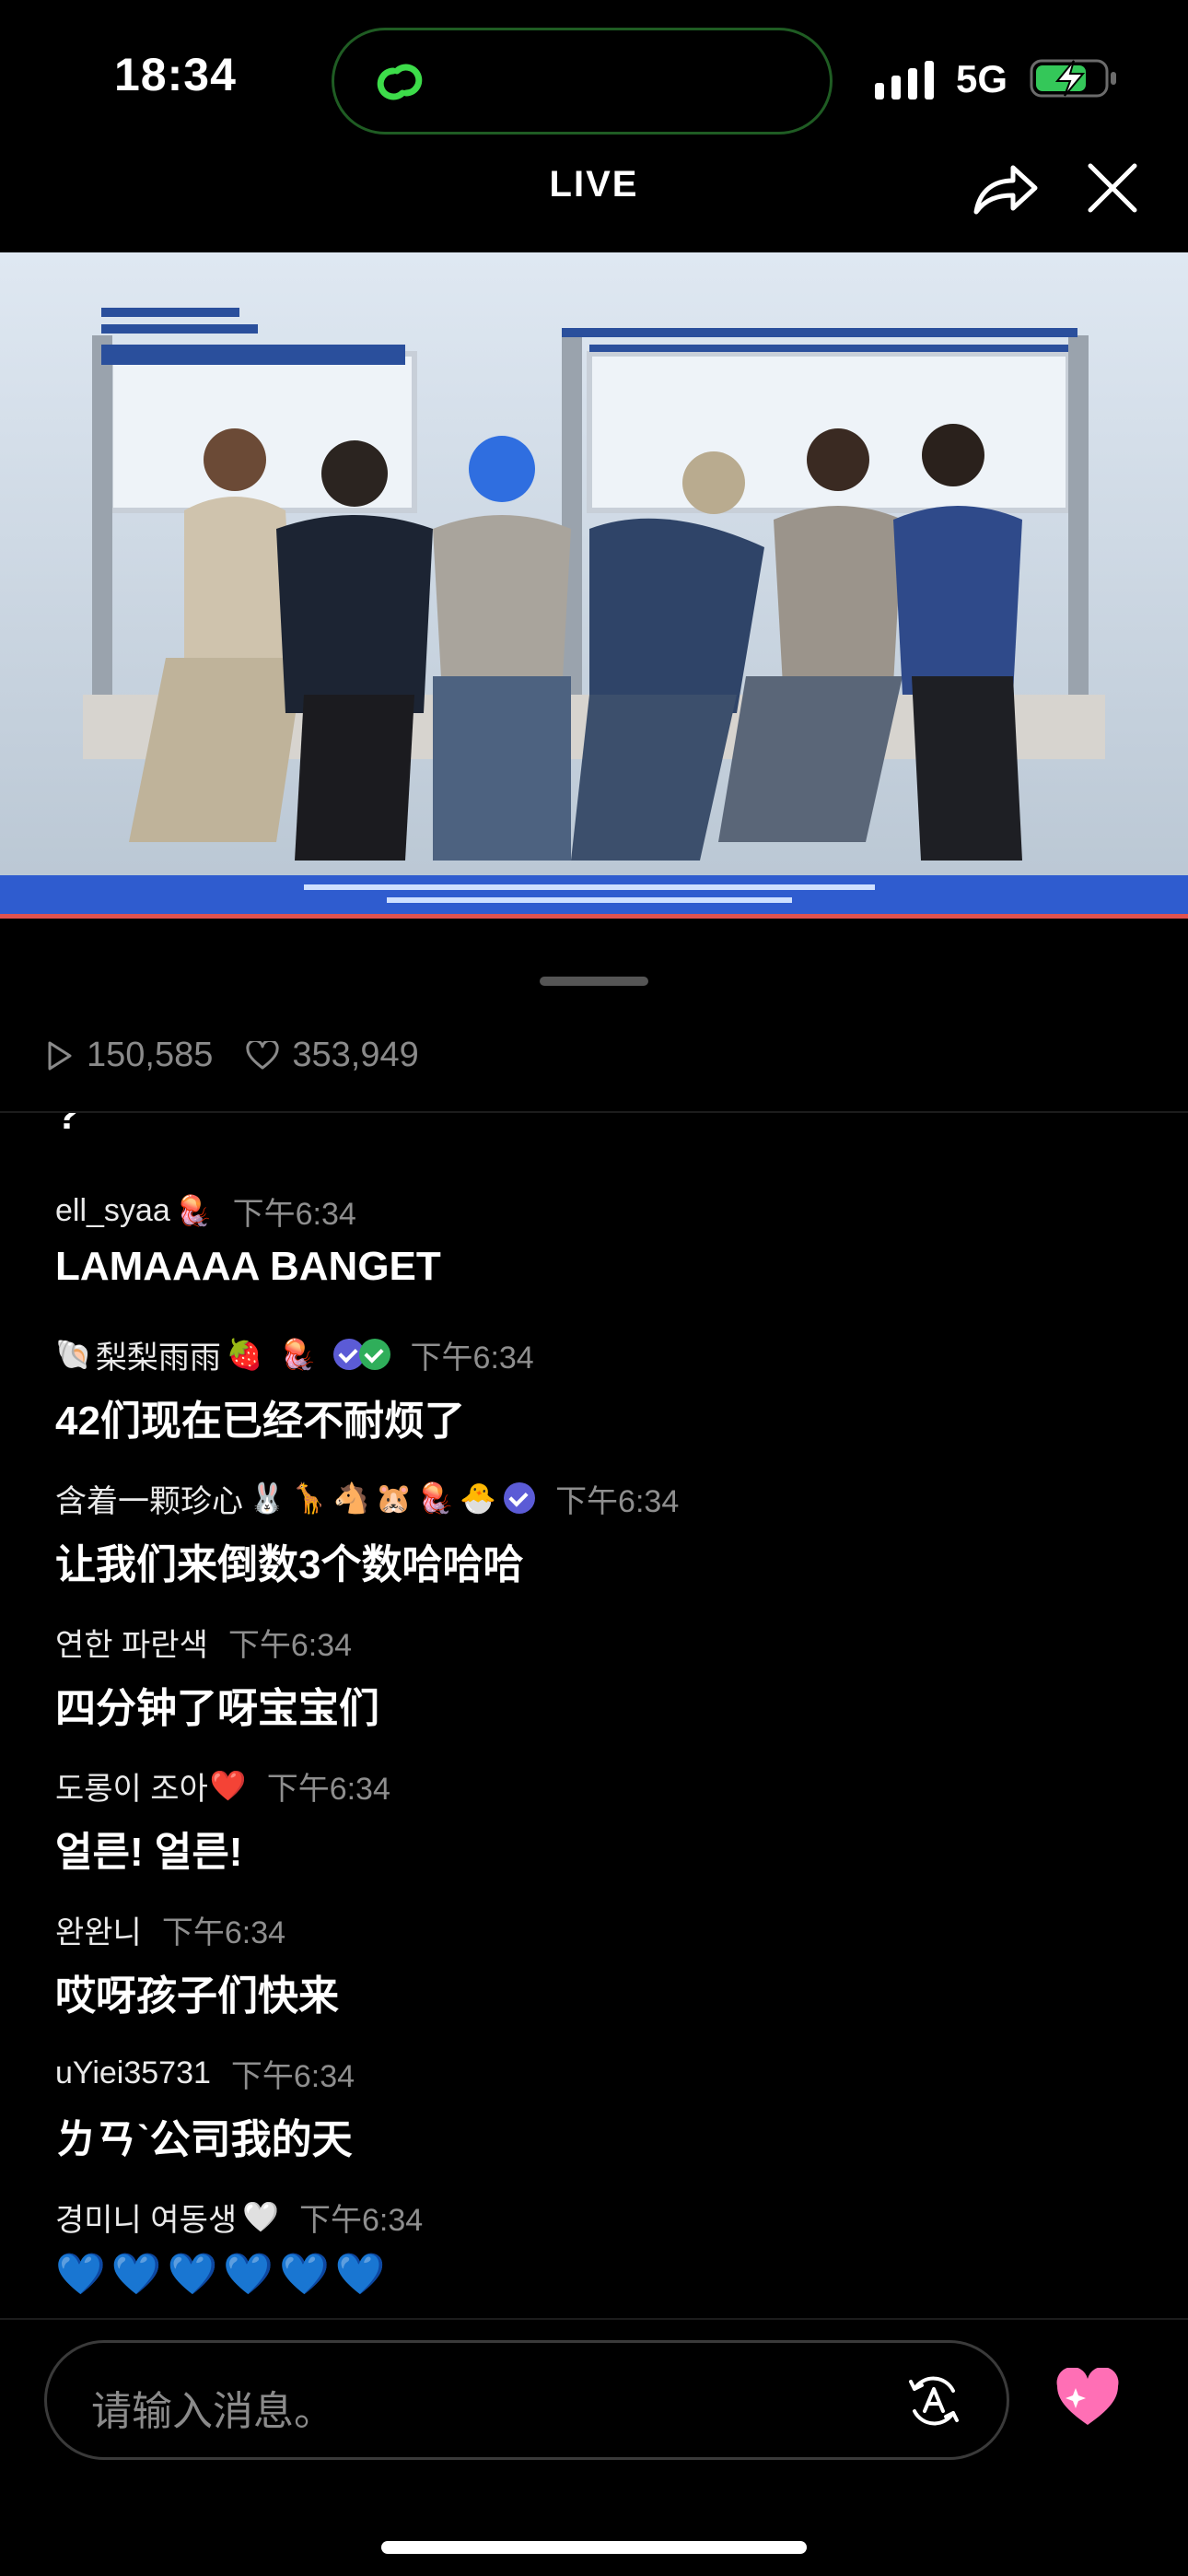 This screenshot has width=1188, height=2576. Describe the element at coordinates (239, 2247) in the screenshot. I see `chat-message: 경미니 여동생 🤍 下午6:34 💙💙💙💙💙💙` at that location.